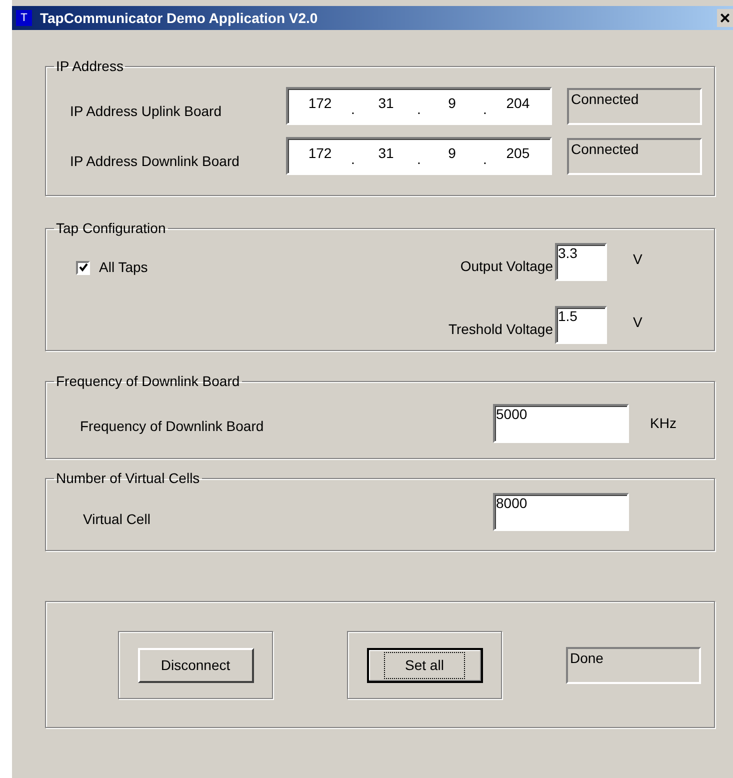  Describe the element at coordinates (24, 18) in the screenshot. I see `app-icon: T` at that location.